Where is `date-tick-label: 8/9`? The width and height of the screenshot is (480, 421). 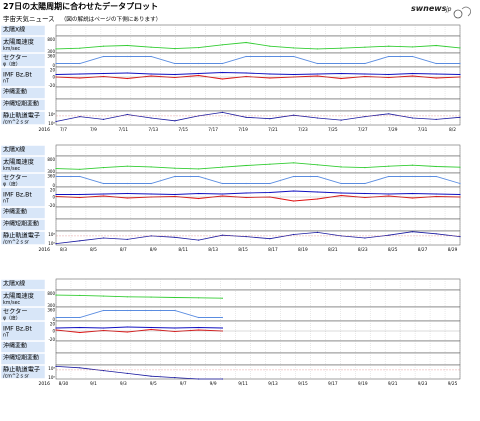
date-tick-label: 8/9 is located at coordinates (153, 250).